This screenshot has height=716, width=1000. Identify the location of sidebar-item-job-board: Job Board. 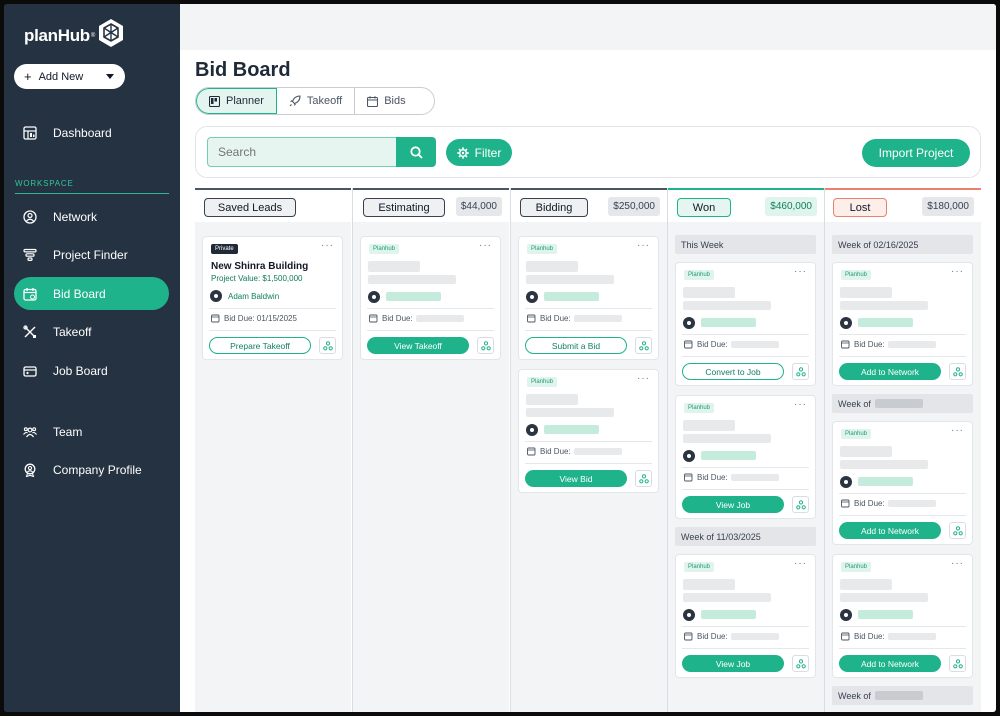
(91, 370).